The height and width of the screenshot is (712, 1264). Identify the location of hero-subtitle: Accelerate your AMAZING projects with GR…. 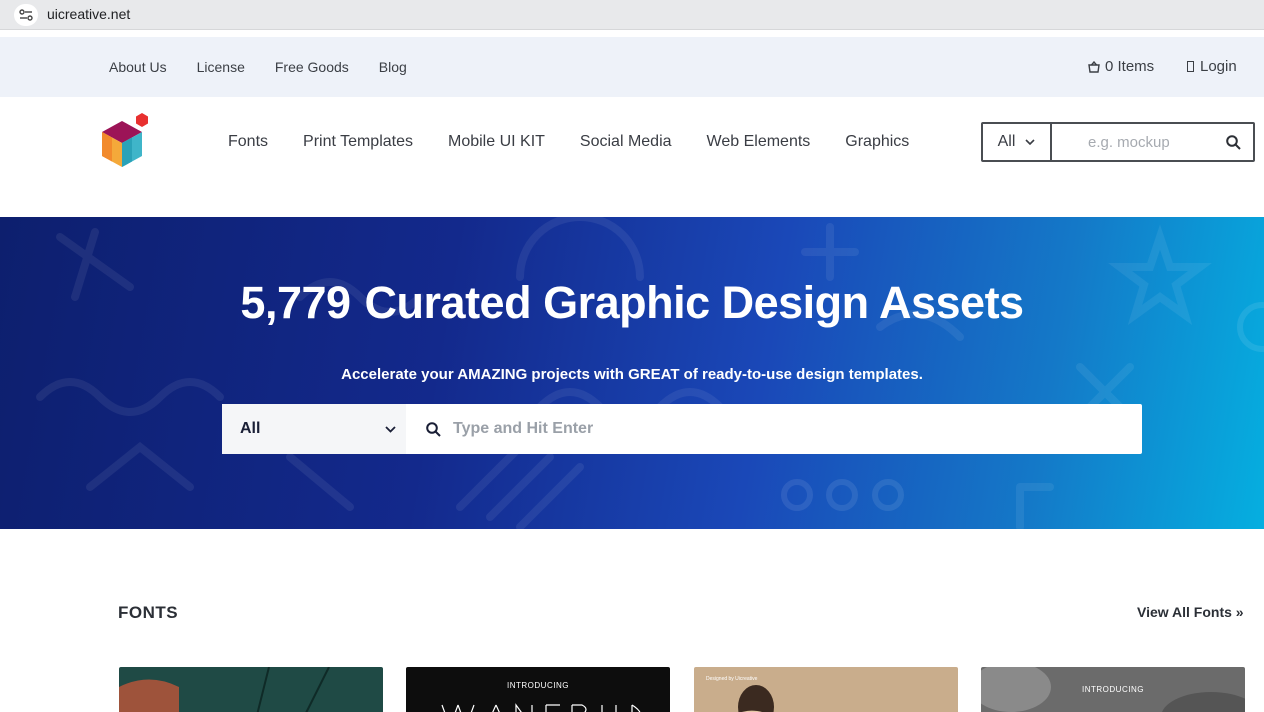
(632, 374).